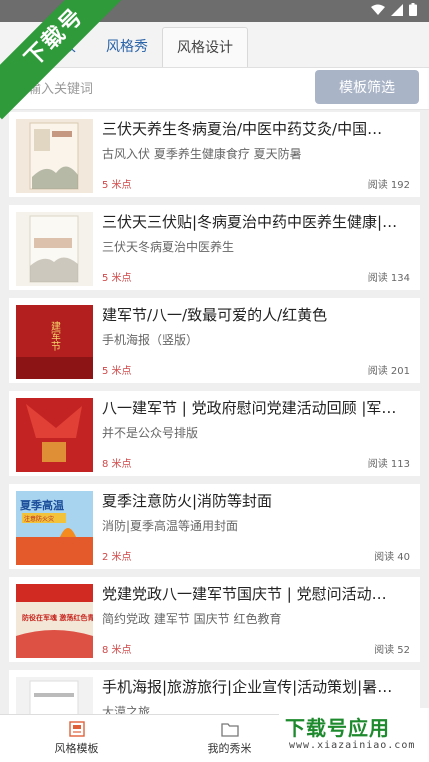  Describe the element at coordinates (352, 745) in the screenshot. I see `logo-url: www.xiazainiao.com` at that location.